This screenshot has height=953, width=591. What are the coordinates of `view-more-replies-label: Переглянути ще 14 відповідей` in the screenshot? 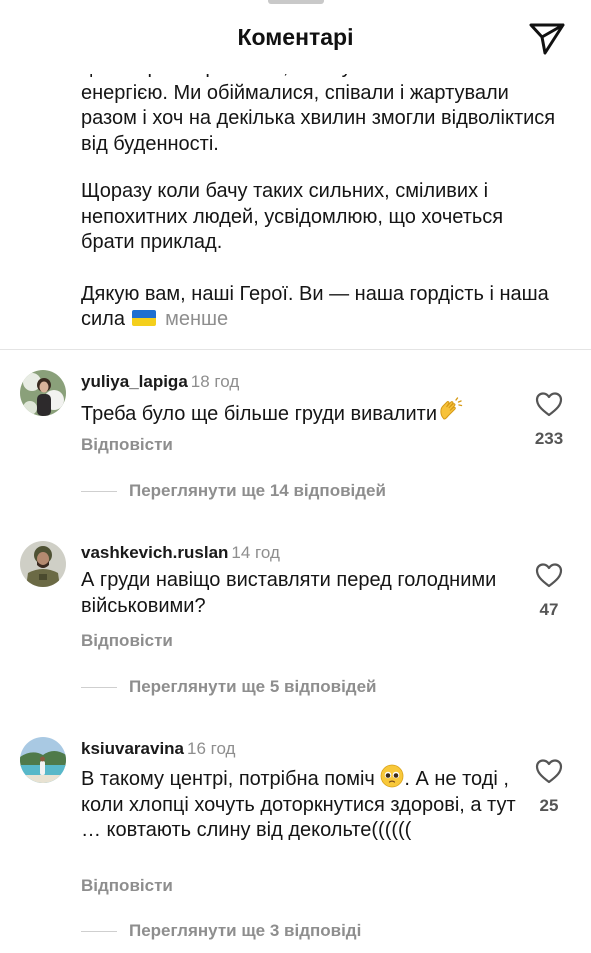 It's located at (257, 491).